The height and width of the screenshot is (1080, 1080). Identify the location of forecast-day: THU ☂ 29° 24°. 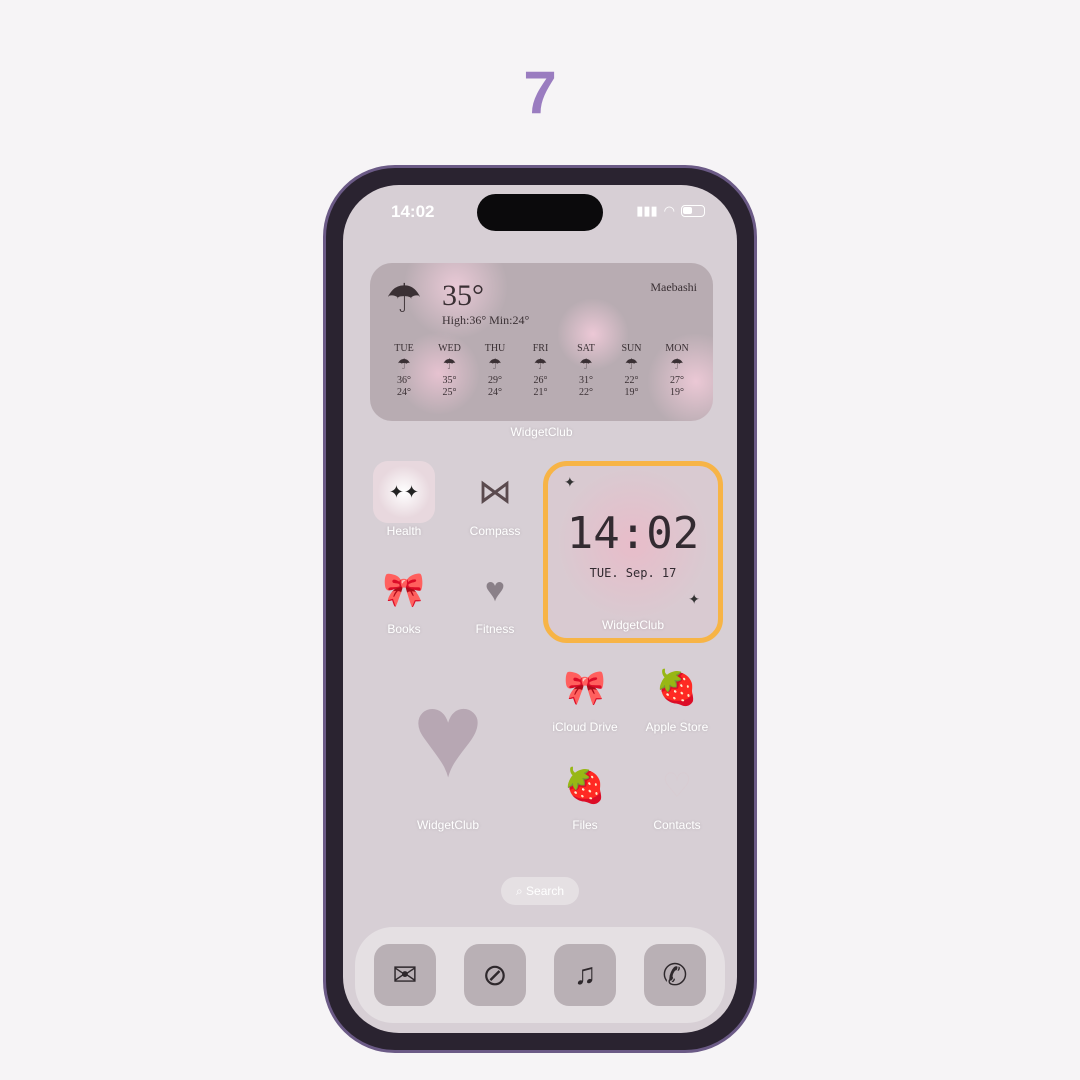
(495, 371).